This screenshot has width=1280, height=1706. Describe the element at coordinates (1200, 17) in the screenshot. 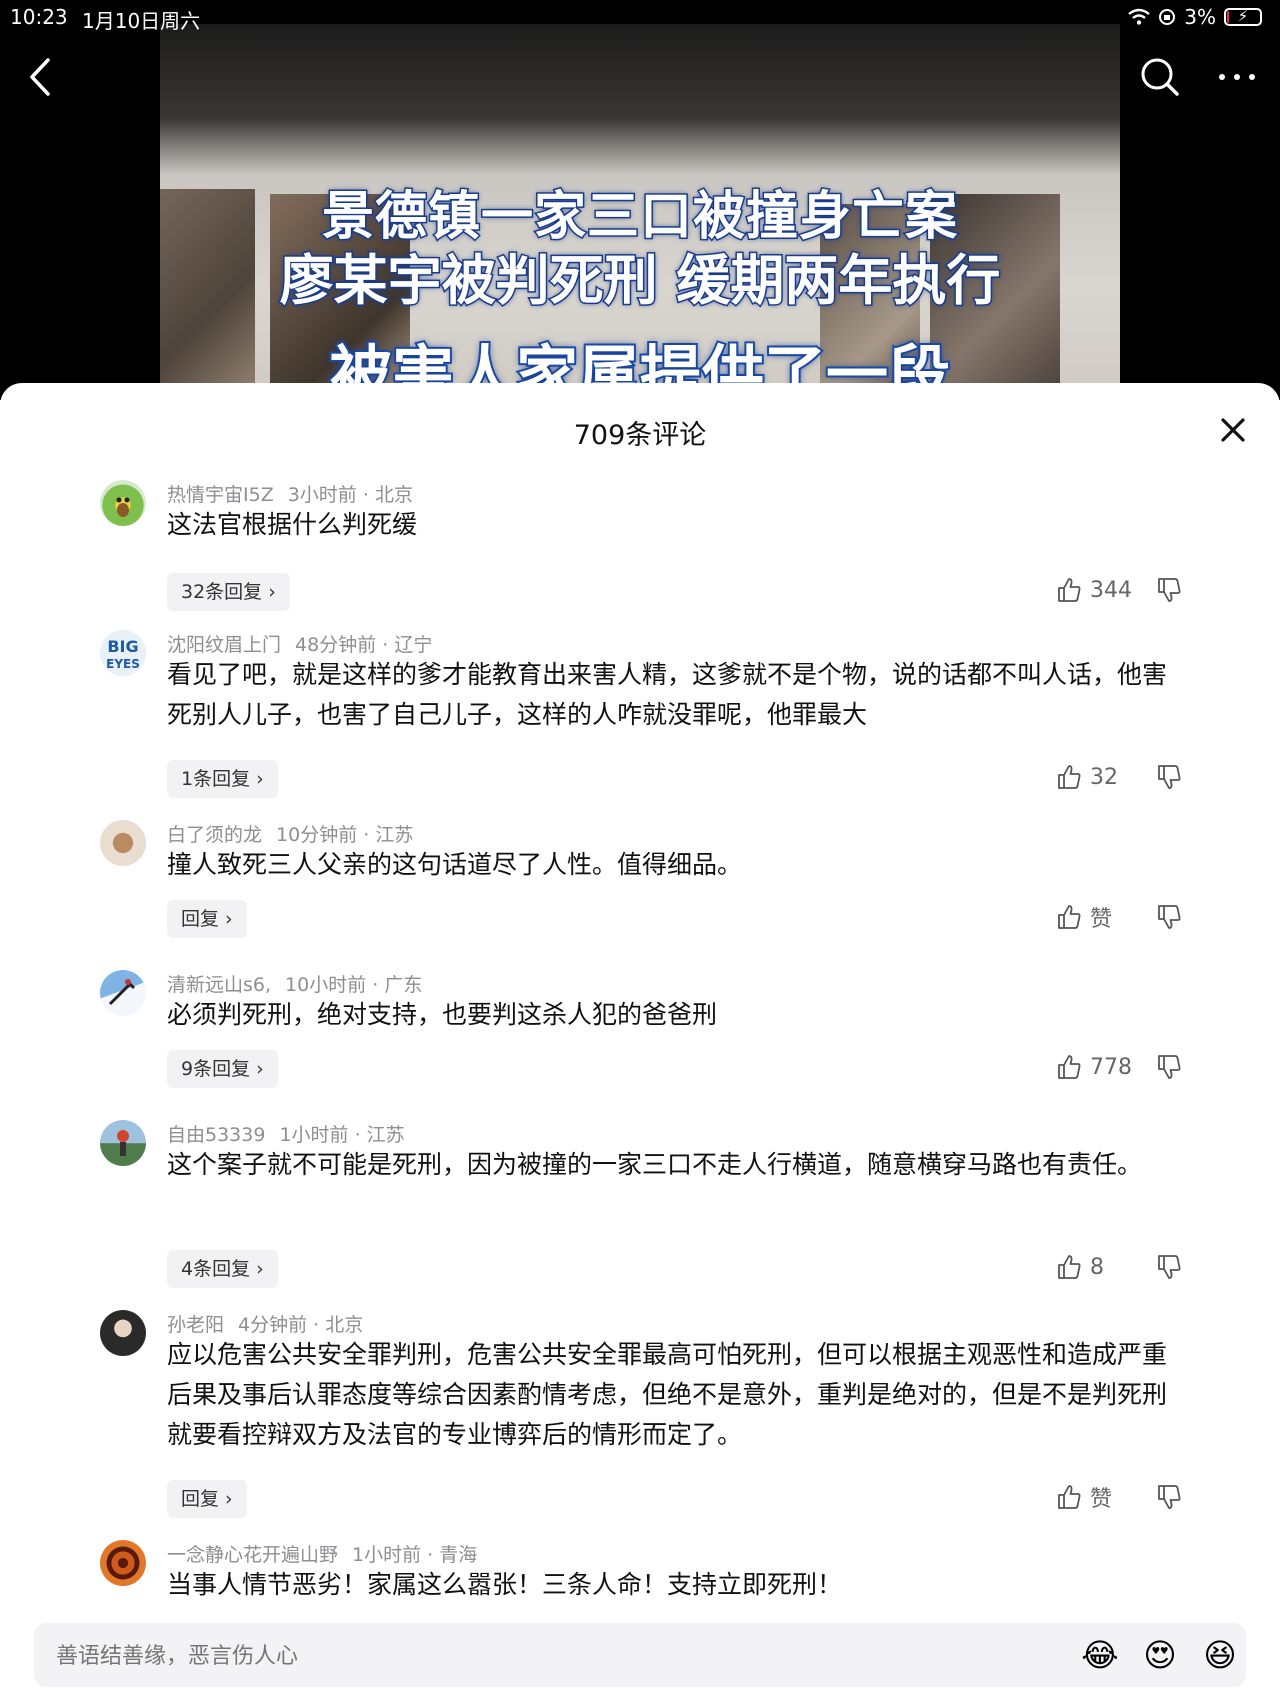

I see `battery-percent: 3%` at that location.